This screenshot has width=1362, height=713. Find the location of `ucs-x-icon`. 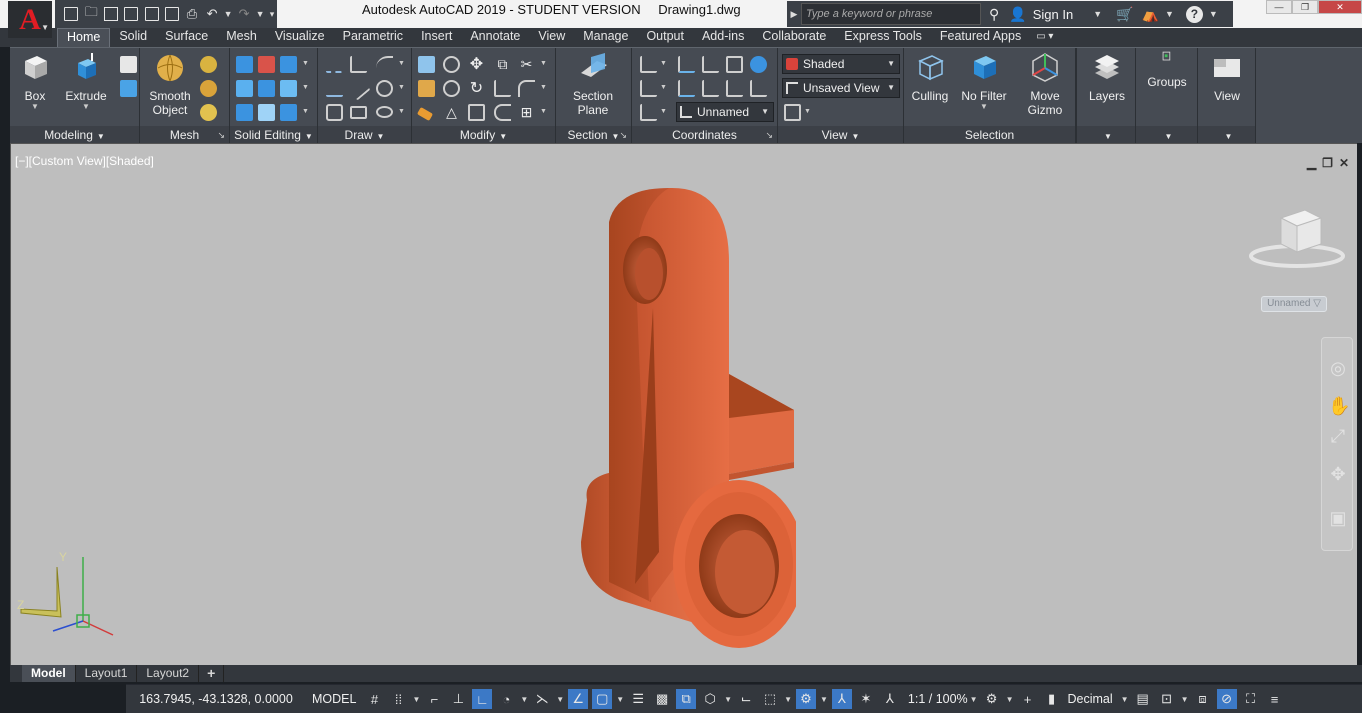

ucs-x-icon is located at coordinates (710, 64).